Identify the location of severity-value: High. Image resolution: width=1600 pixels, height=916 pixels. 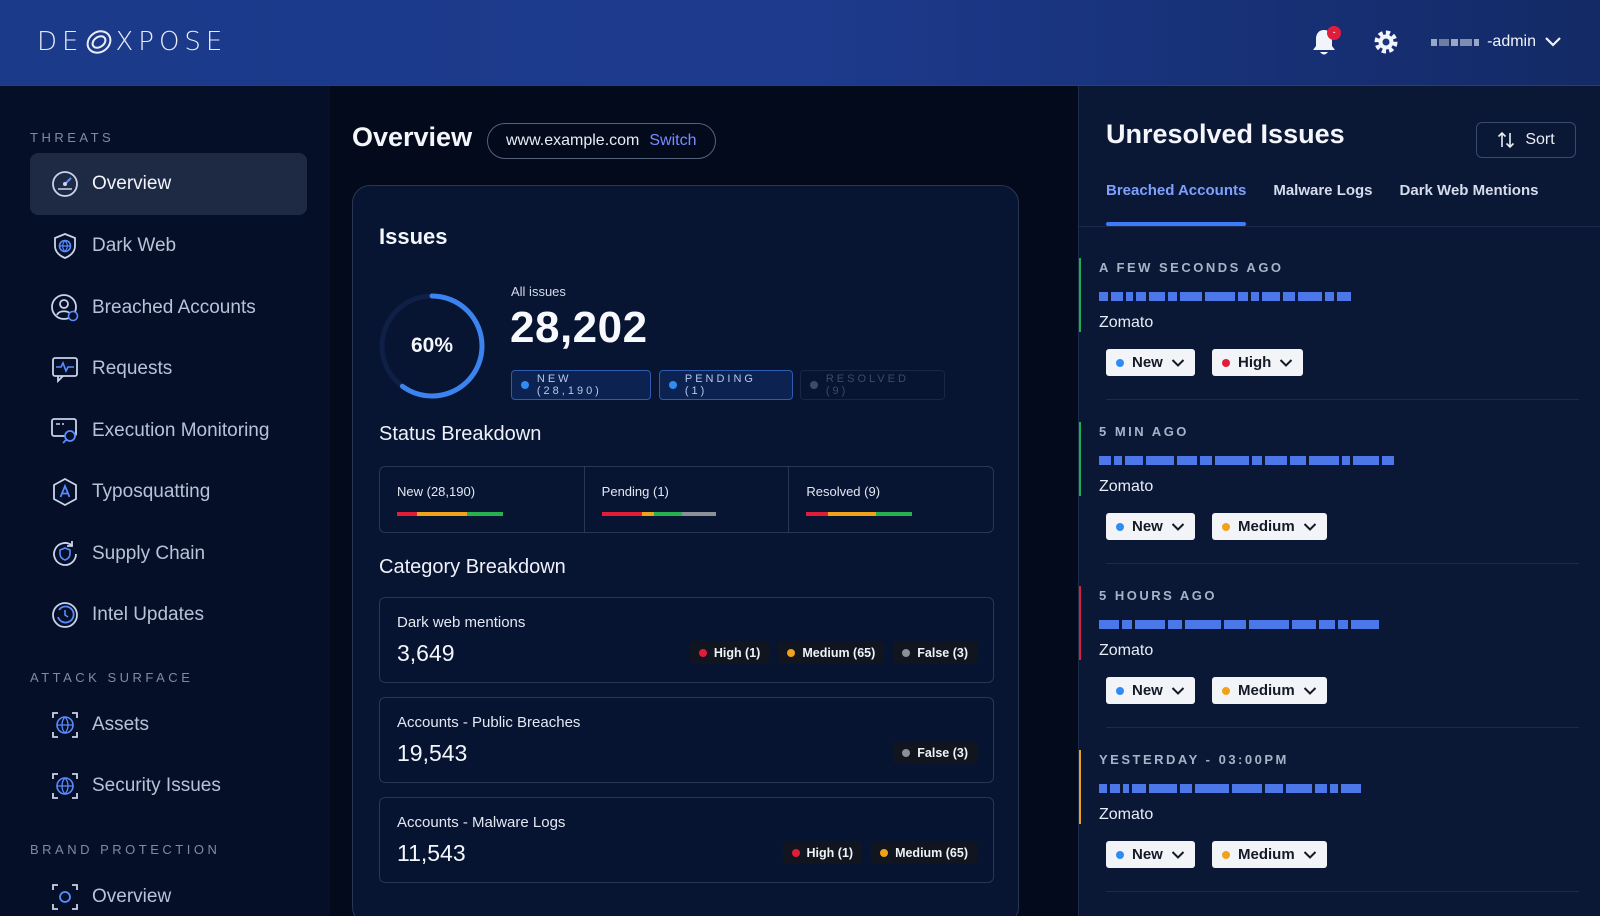
(1255, 362).